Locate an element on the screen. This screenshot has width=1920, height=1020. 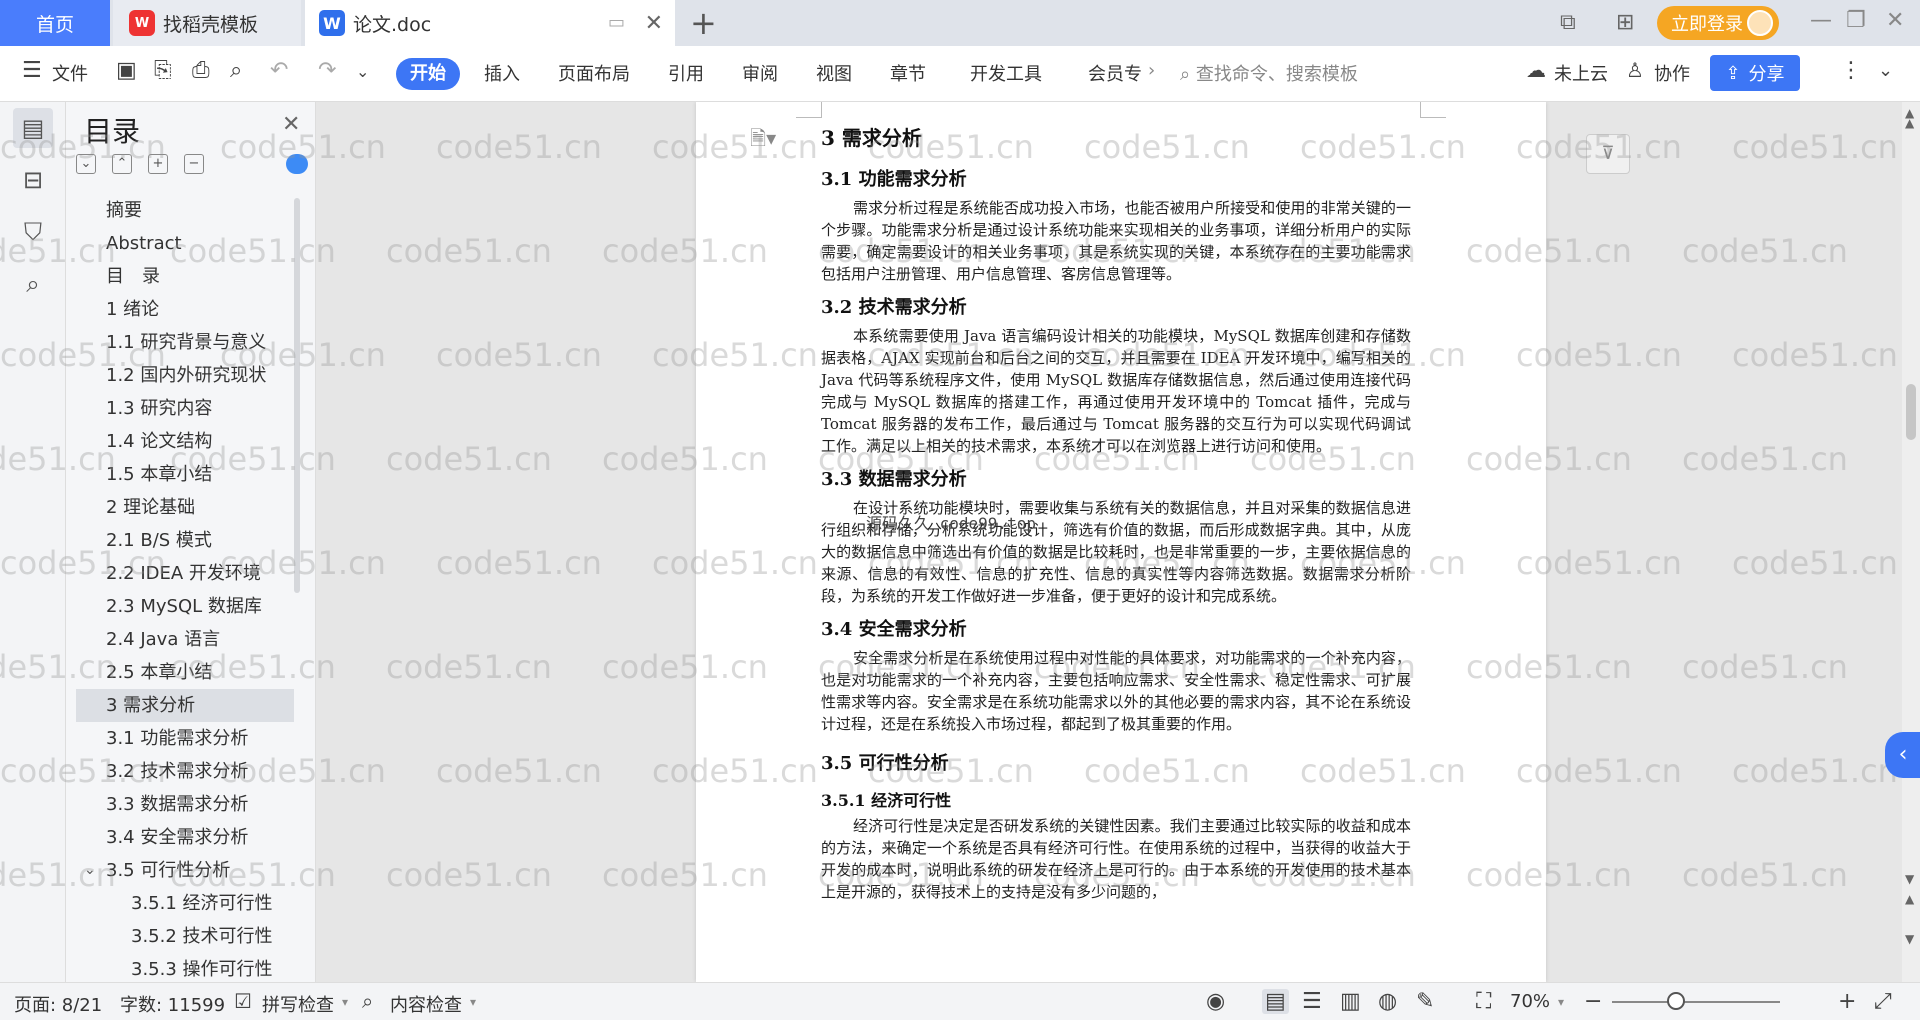
tab-document: W 论文.doc ▭ ✕ is located at coordinates (490, 23).